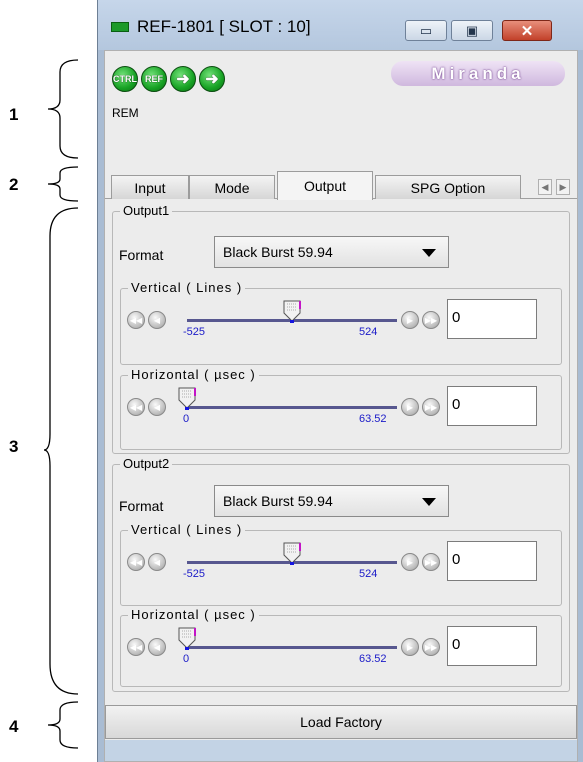 The image size is (583, 762). Describe the element at coordinates (136, 562) in the screenshot. I see `output2-vertical-step-first-icon: ◀◀` at that location.